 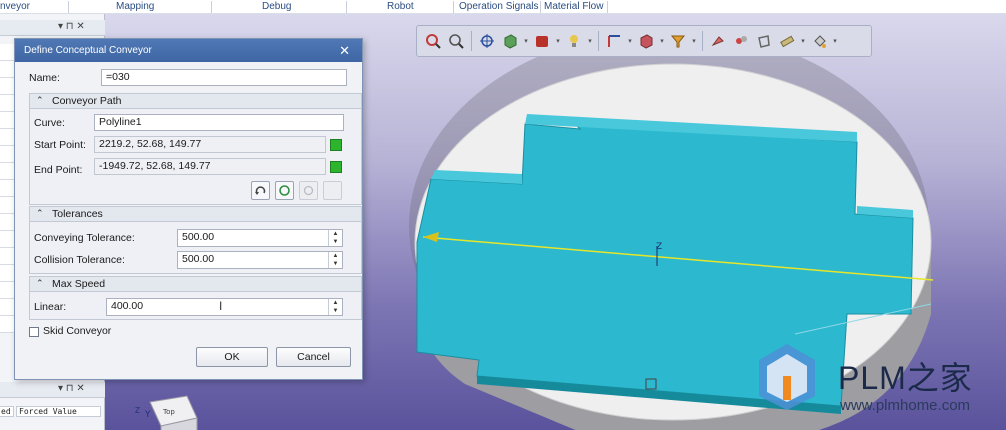 I want to click on column-header: ed, so click(x=7, y=411).